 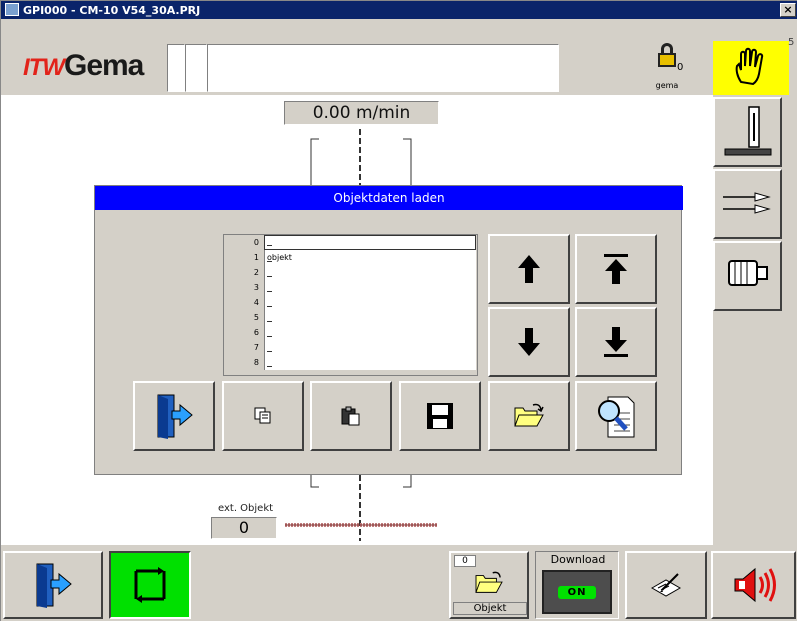 I want to click on download-status: ON, so click(x=577, y=592).